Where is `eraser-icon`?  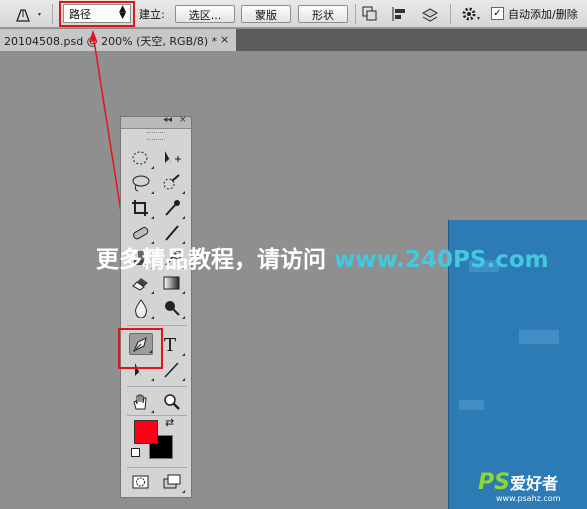
eraser-icon is located at coordinates (140, 284).